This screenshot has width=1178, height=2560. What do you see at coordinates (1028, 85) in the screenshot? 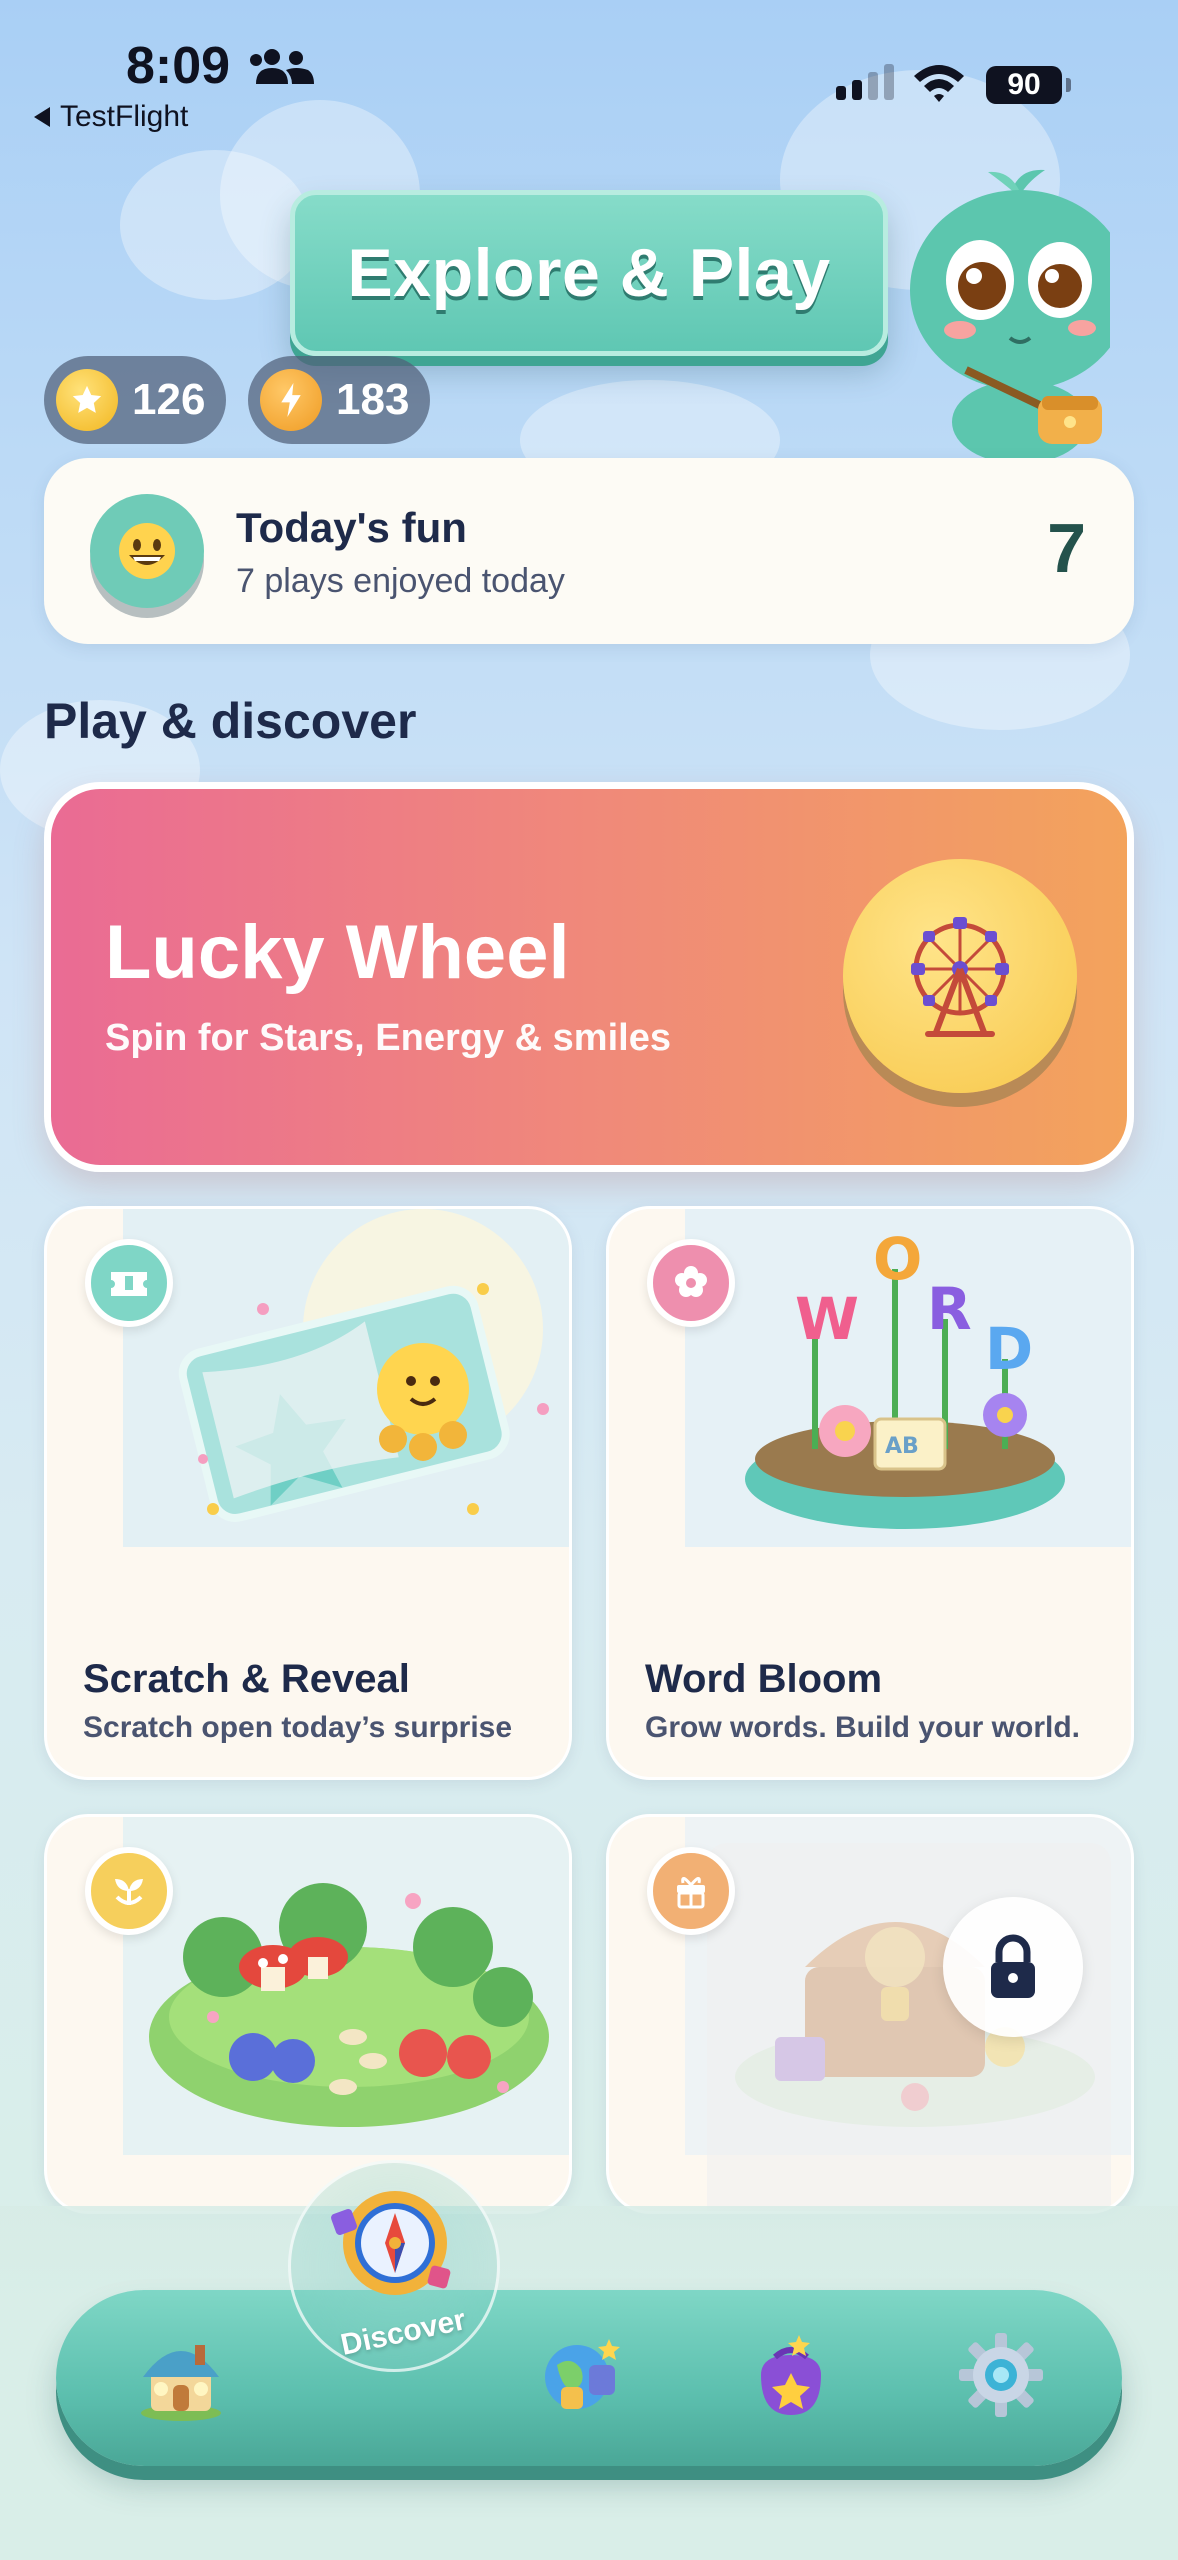
I see `battery-indicator: 90` at bounding box center [1028, 85].